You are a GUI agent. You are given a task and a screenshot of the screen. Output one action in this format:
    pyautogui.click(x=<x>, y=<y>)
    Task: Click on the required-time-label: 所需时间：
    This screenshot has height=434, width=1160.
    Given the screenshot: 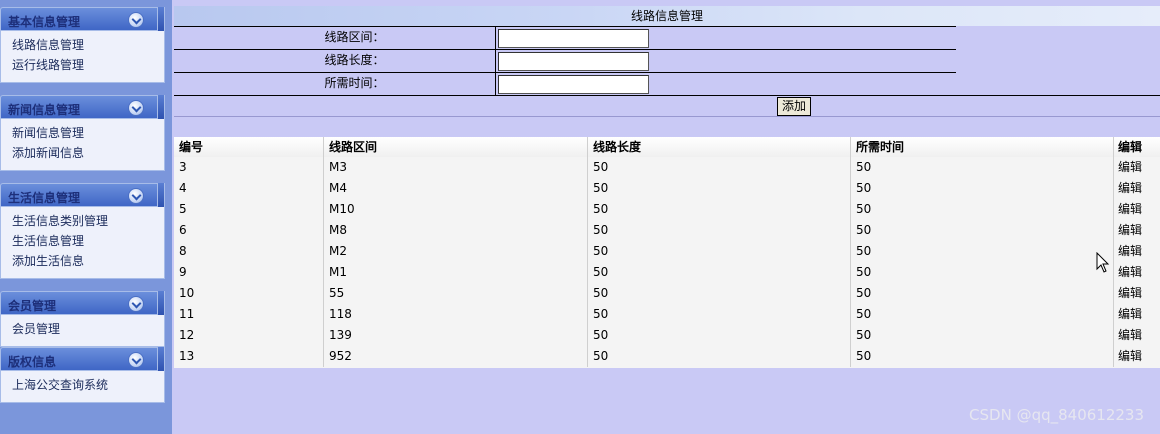 What is the action you would take?
    pyautogui.click(x=335, y=84)
    